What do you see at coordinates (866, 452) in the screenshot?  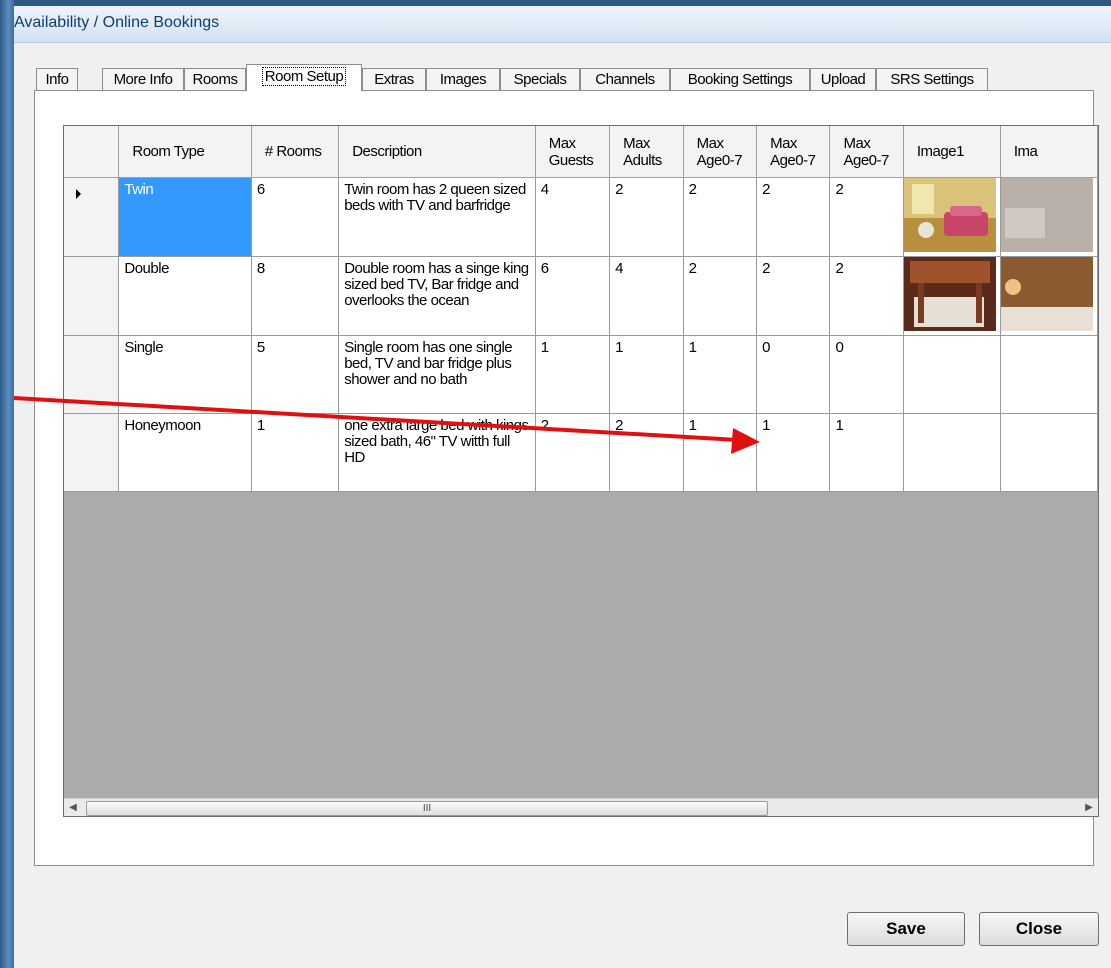 I see `cell-max-age-c: 1` at bounding box center [866, 452].